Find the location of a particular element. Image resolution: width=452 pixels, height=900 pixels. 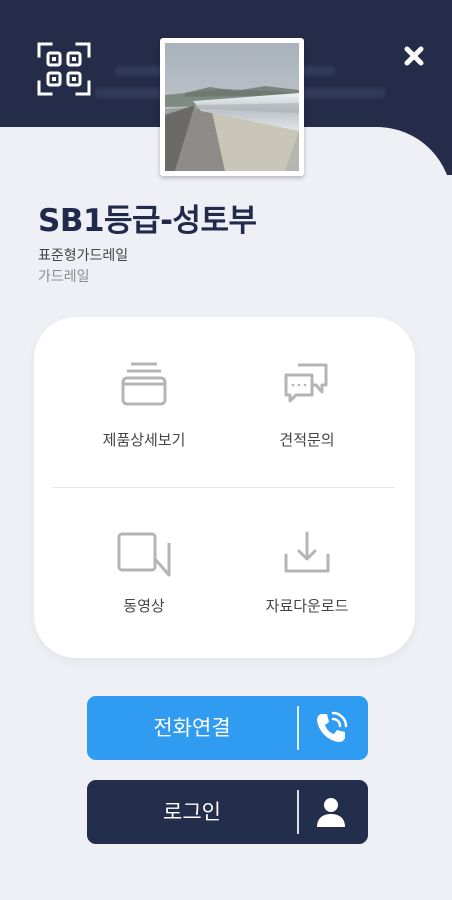

menu-divider is located at coordinates (223, 487).